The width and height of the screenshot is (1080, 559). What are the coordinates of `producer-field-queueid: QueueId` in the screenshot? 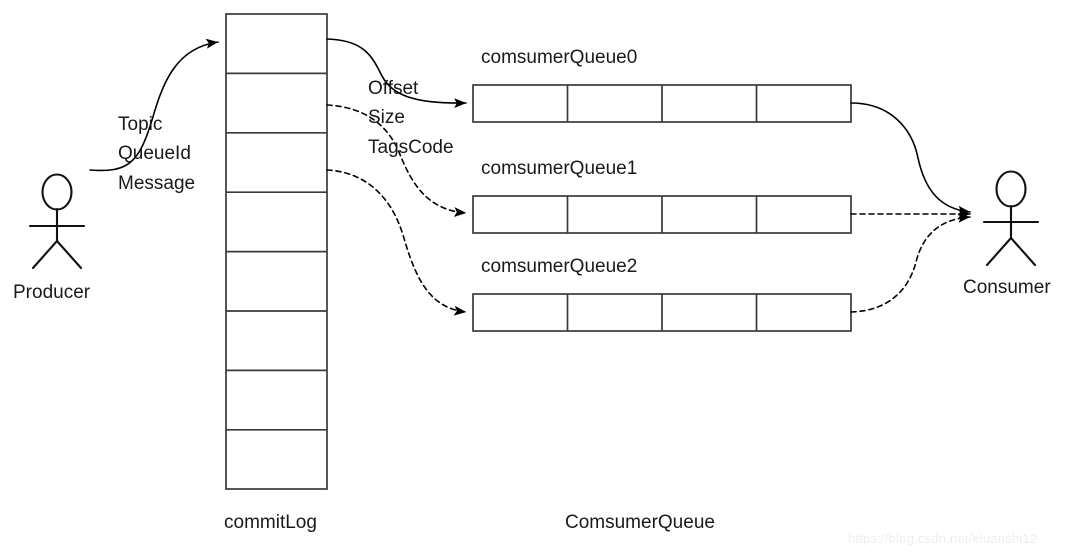 It's located at (154, 154).